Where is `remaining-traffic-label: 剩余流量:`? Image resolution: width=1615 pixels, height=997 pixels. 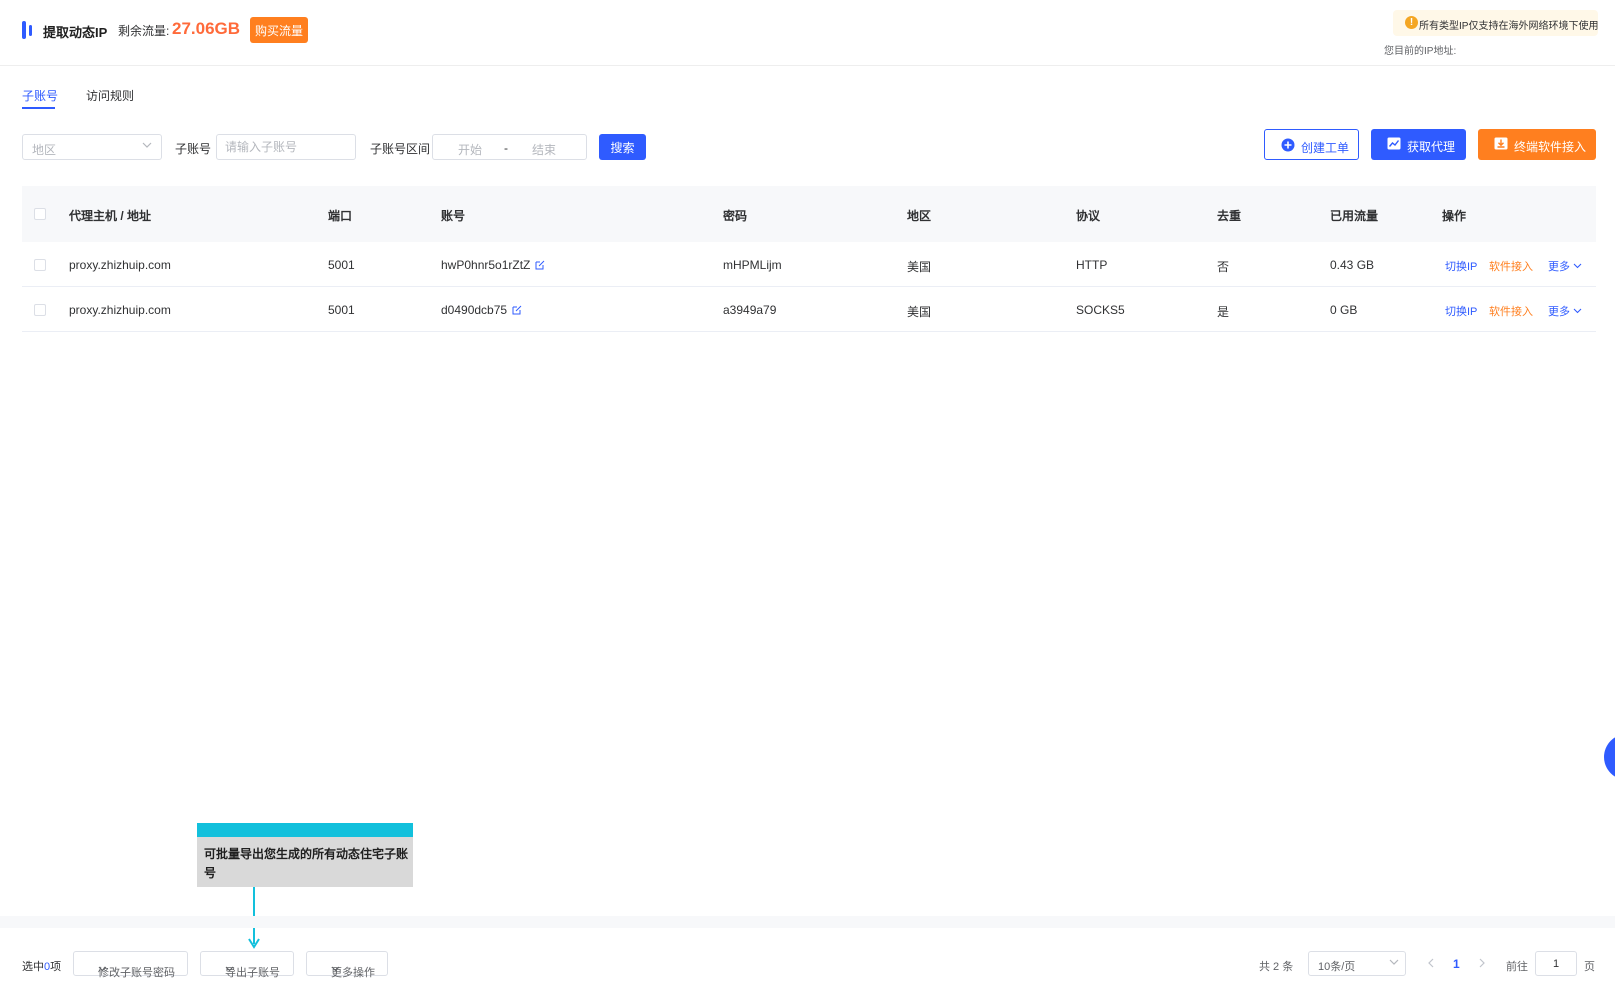
remaining-traffic-label: 剩余流量: is located at coordinates (144, 31).